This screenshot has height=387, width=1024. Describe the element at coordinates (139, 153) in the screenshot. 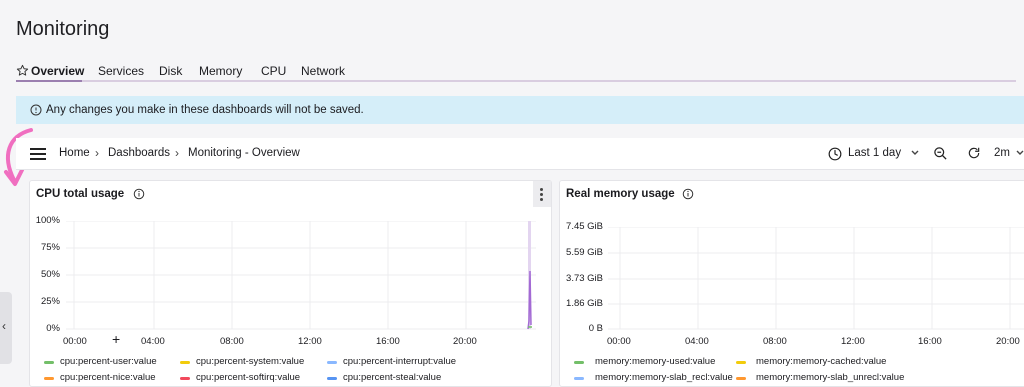

I see `breadcrumb-dashboards: Dashboards` at that location.